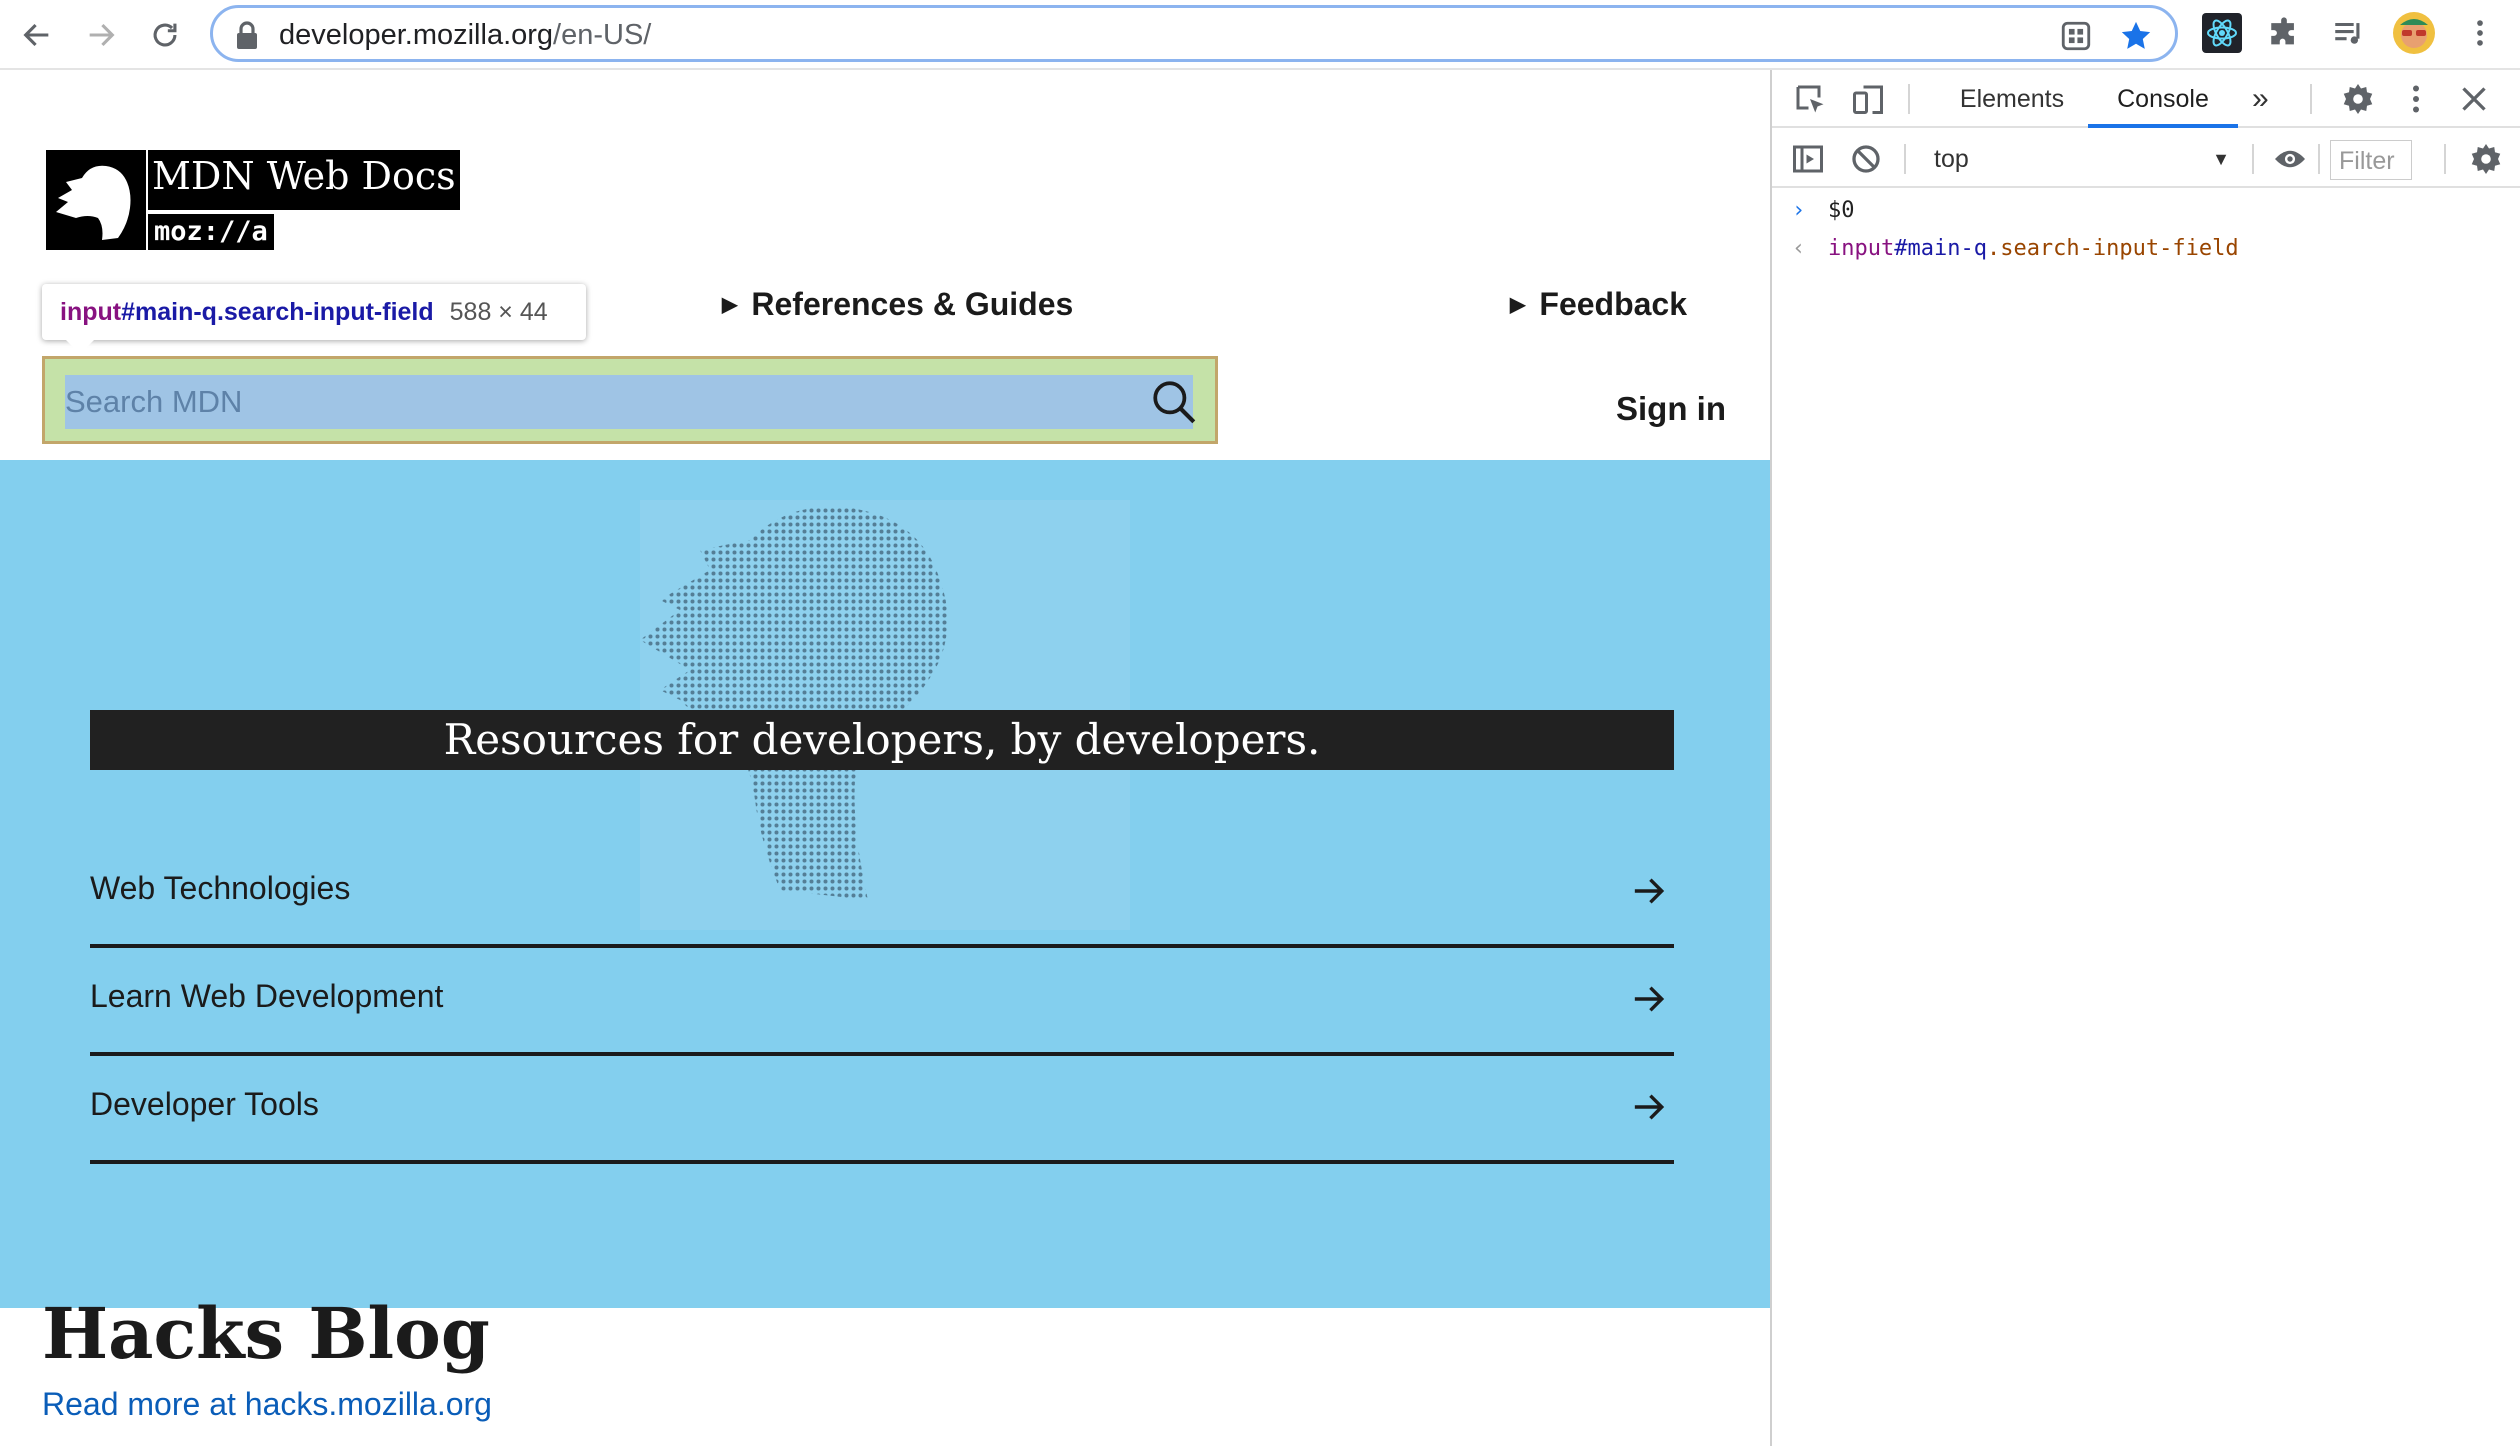 The image size is (2520, 1446). What do you see at coordinates (1799, 210) in the screenshot?
I see `prompt-chevron-icon: ›` at bounding box center [1799, 210].